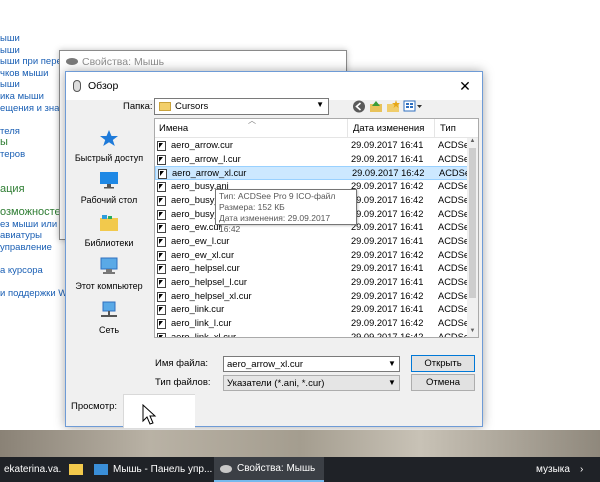 This screenshot has height=482, width=600. I want to click on tray-label: музыка, so click(553, 469).